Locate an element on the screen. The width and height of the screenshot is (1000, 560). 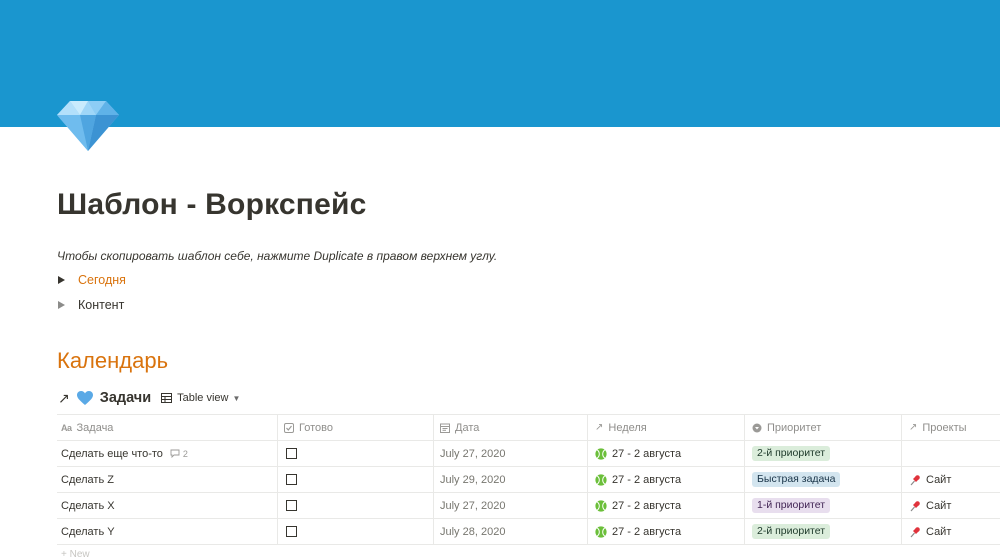
task-cell: Сделать еще что-то 2 is located at coordinates (167, 453).